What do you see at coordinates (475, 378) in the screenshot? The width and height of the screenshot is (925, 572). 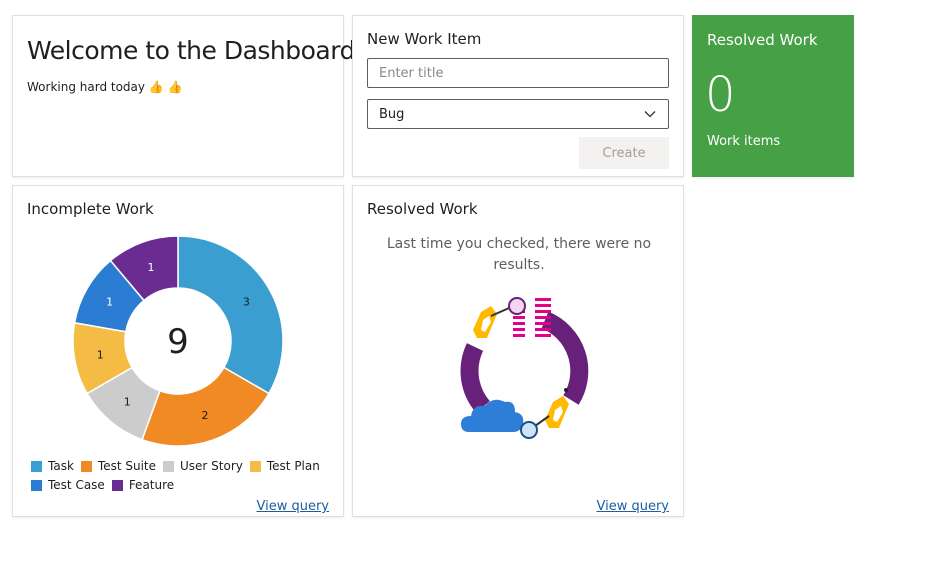 I see `ring-arc-left` at bounding box center [475, 378].